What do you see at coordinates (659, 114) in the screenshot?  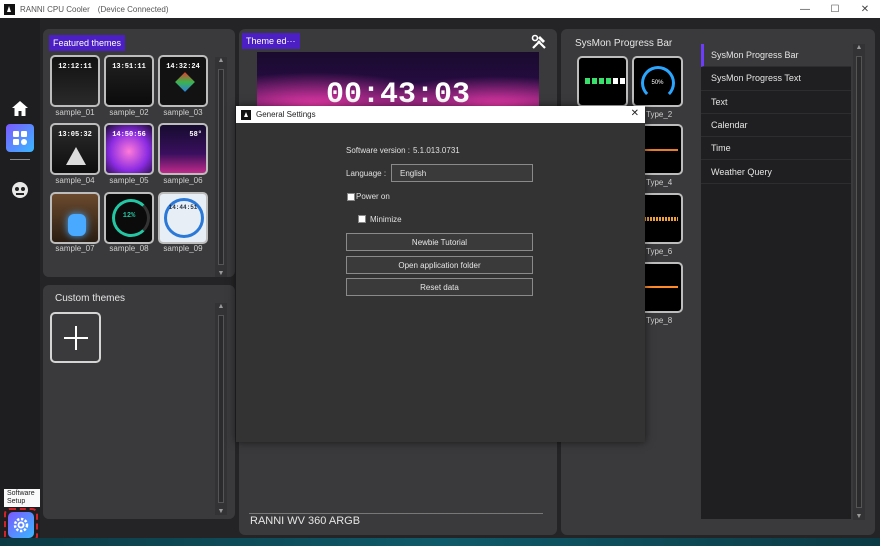 I see `type-caption: Type_2` at bounding box center [659, 114].